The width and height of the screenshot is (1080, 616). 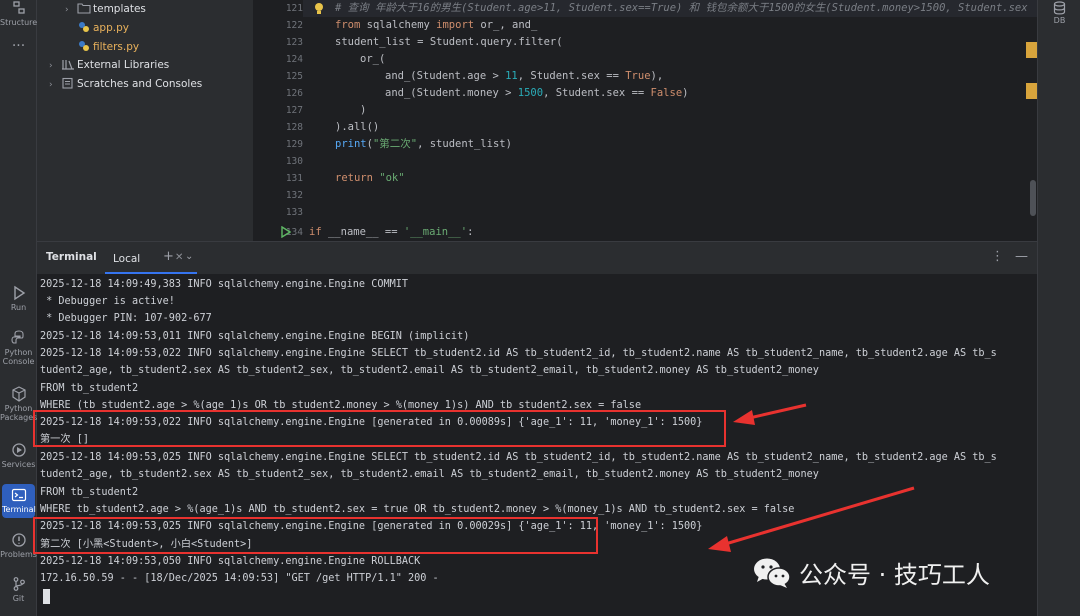 I want to click on wechat-icon, so click(x=772, y=573).